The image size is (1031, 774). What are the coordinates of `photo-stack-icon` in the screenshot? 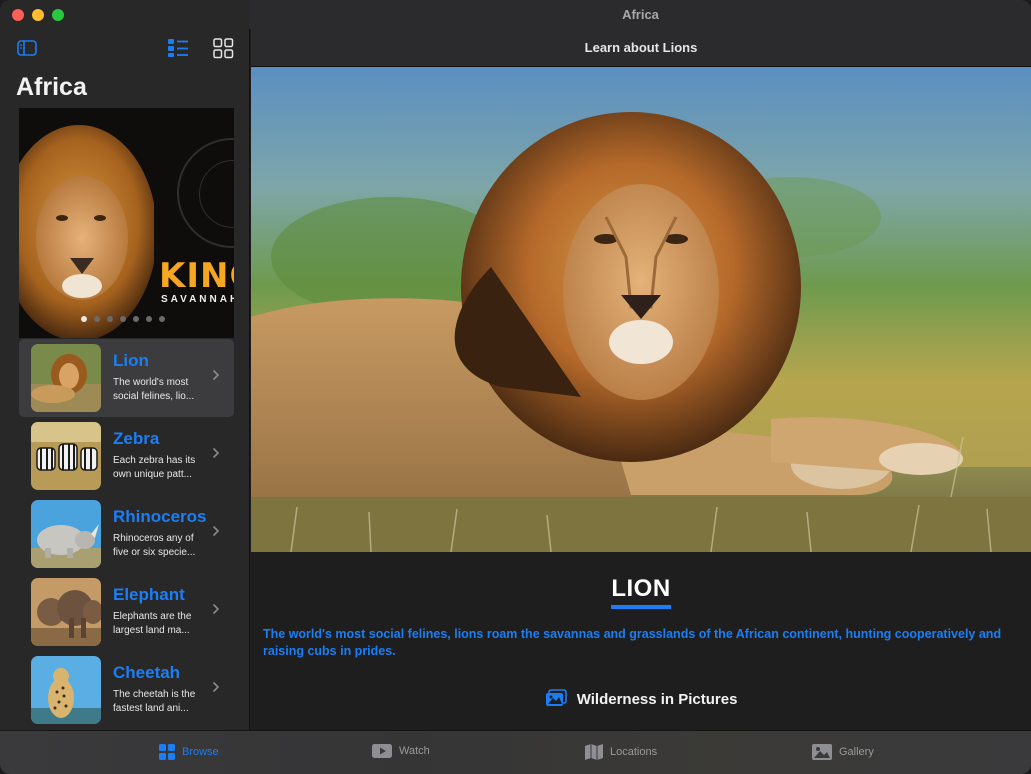 It's located at (556, 697).